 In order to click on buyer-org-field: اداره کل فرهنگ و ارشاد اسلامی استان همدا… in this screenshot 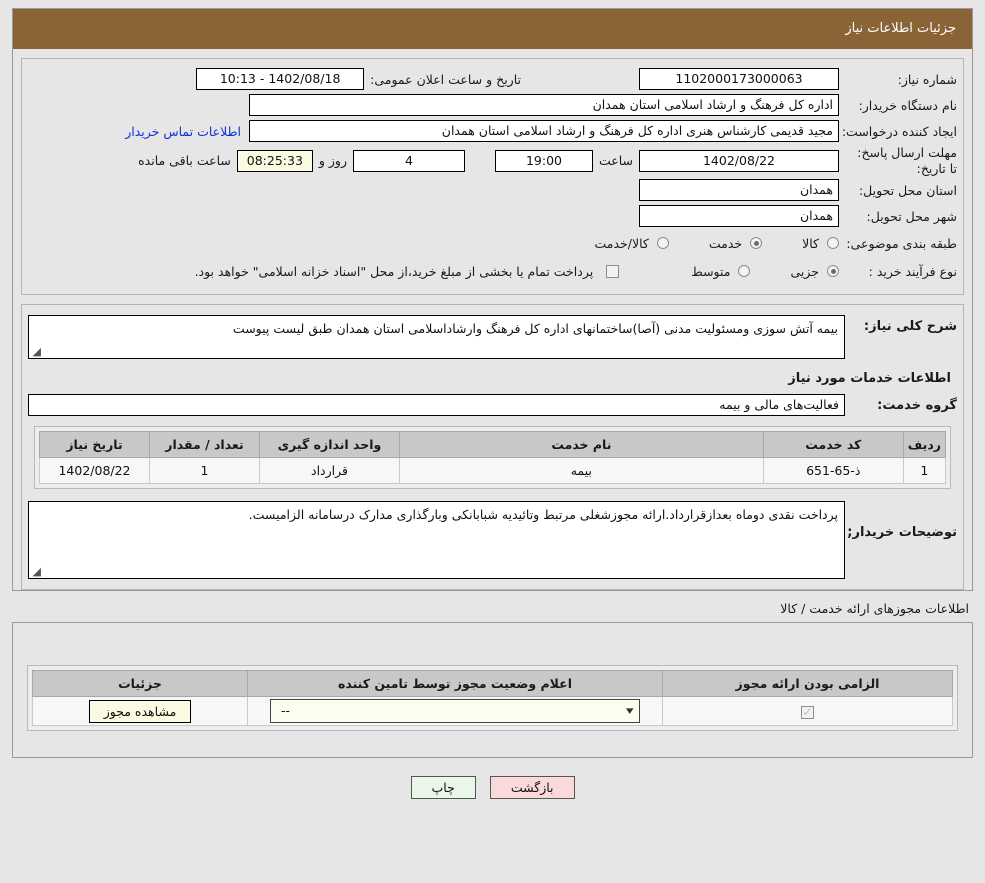, I will do `click(544, 105)`.